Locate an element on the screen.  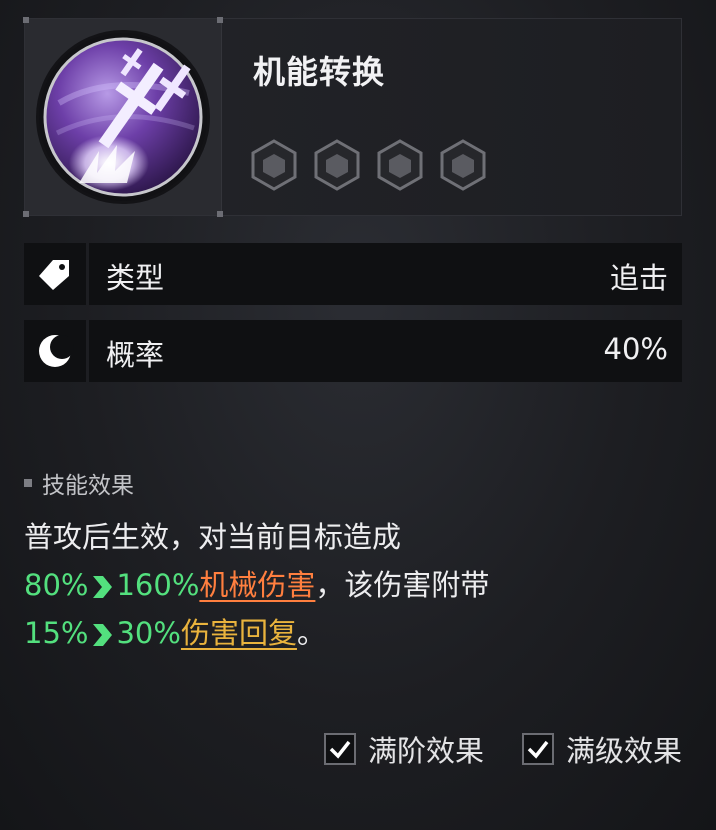
desc-text: ，该伤害附带 is located at coordinates (402, 585).